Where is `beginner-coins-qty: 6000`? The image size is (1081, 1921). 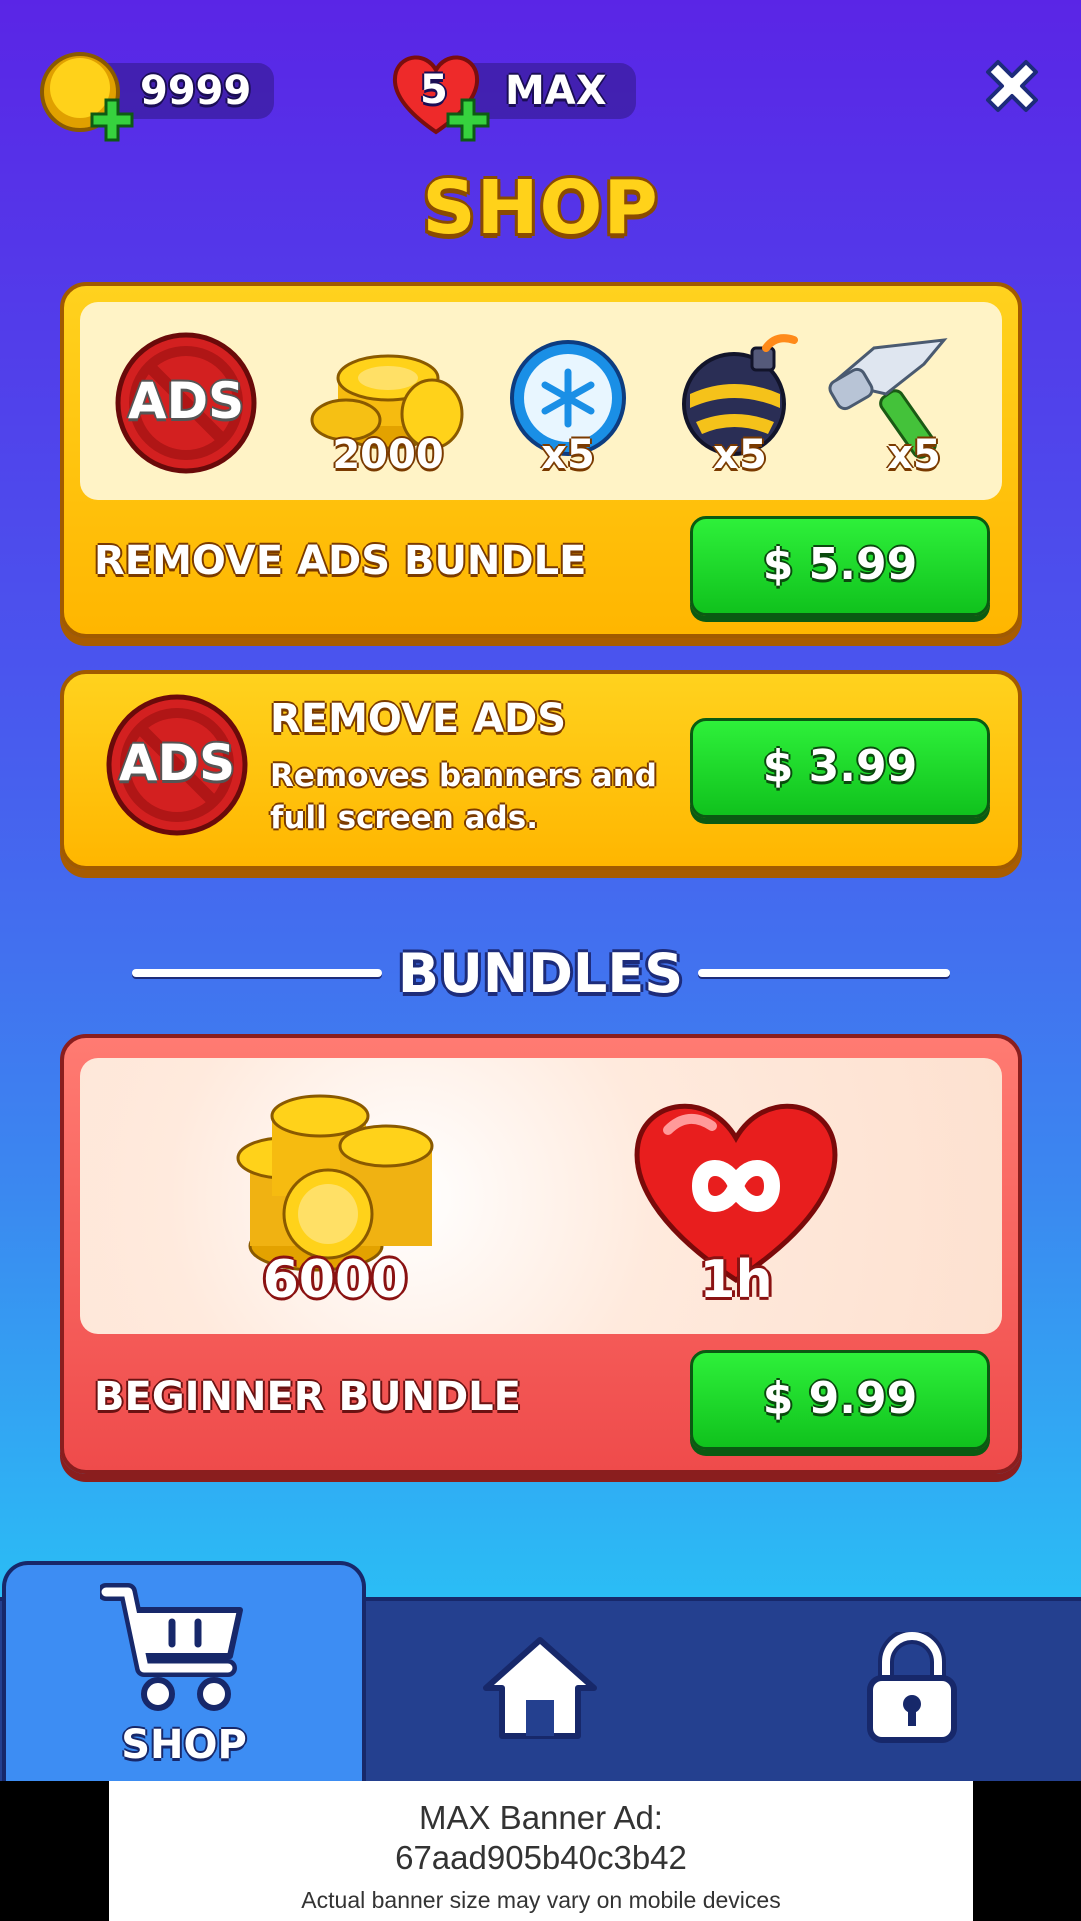 beginner-coins-qty: 6000 is located at coordinates (335, 1280).